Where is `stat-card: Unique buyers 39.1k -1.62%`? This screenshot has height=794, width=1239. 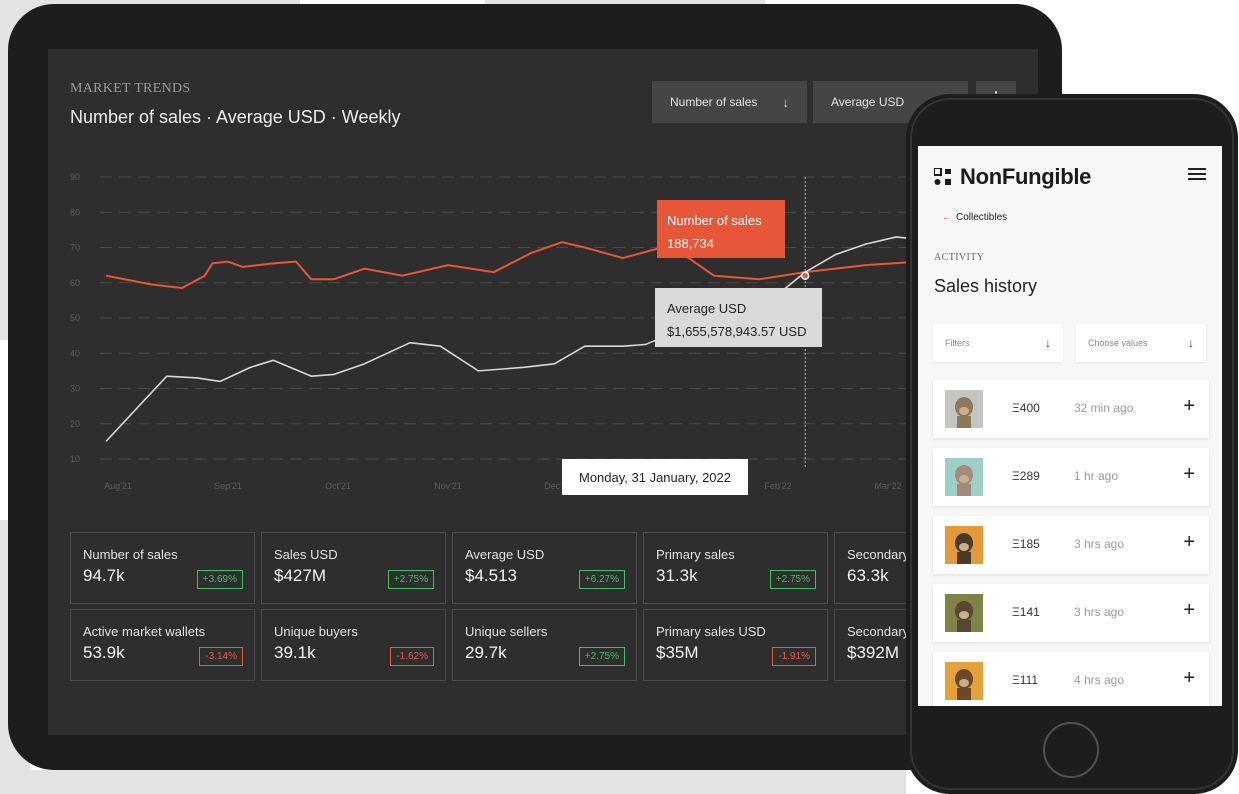 stat-card: Unique buyers 39.1k -1.62% is located at coordinates (353, 645).